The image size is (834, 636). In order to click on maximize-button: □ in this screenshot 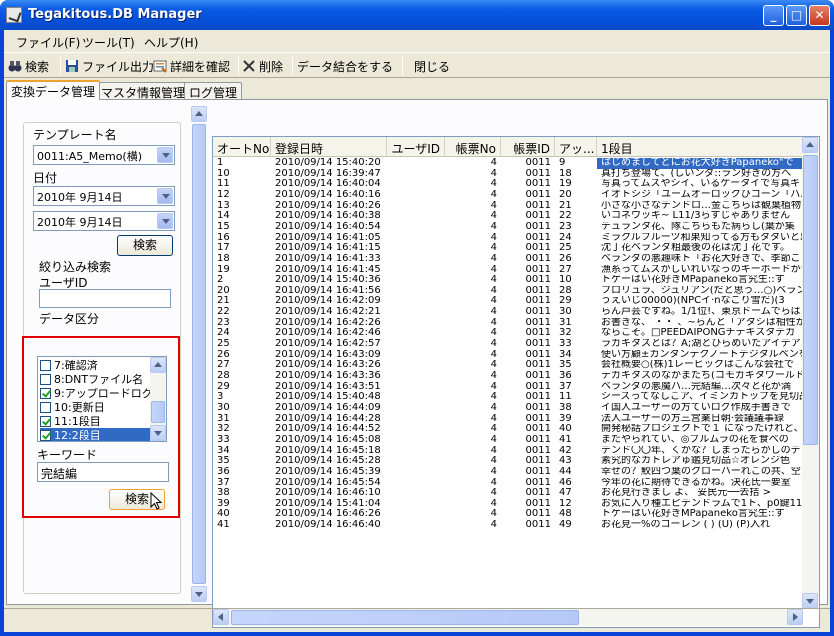, I will do `click(796, 15)`.